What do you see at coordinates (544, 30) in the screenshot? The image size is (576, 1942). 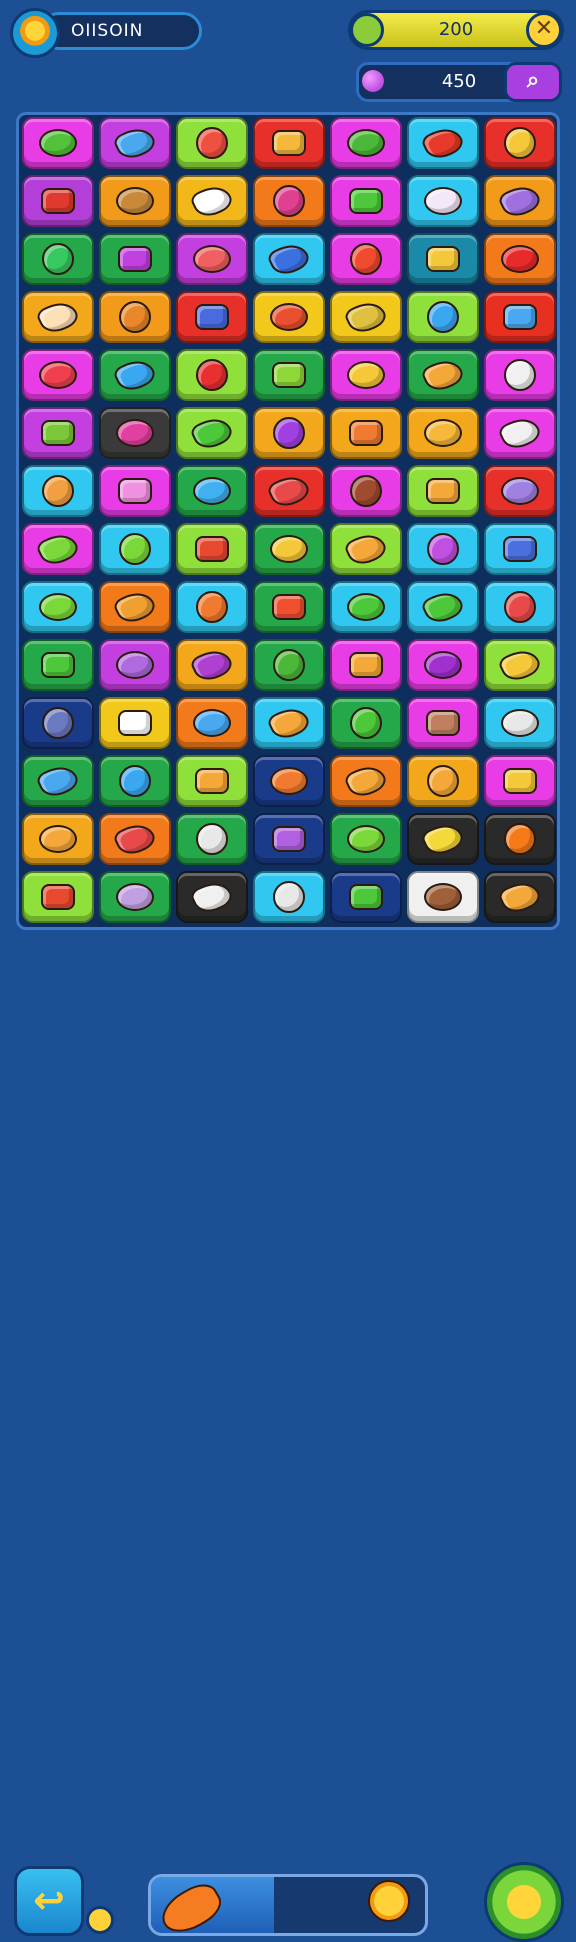 I see `close-icon: ✕` at bounding box center [544, 30].